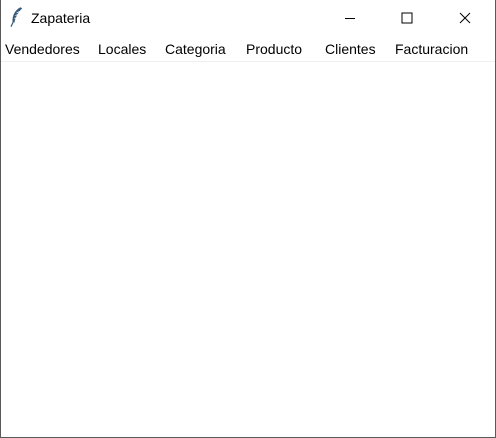 This screenshot has width=496, height=438. Describe the element at coordinates (122, 49) in the screenshot. I see `menu-locales: Locales` at that location.